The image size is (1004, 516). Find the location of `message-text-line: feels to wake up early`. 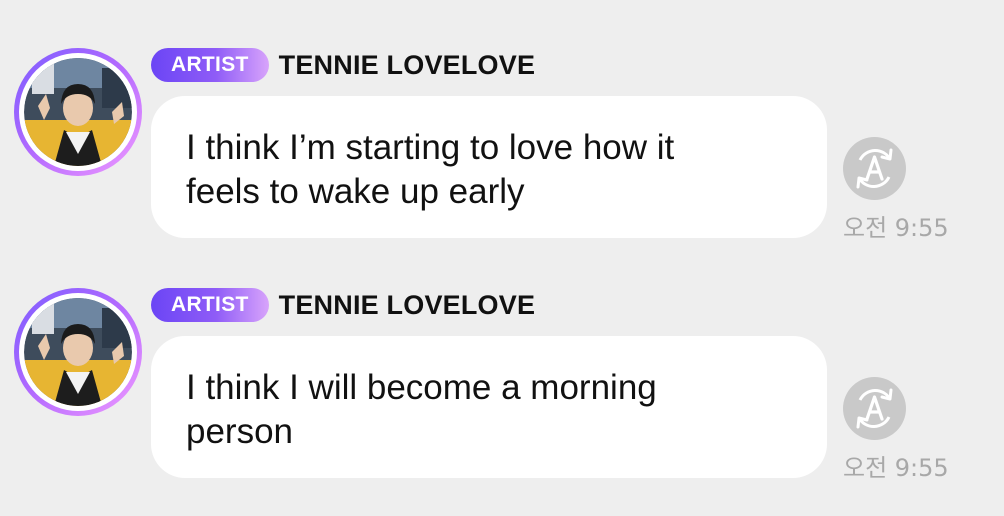

message-text-line: feels to wake up early is located at coordinates (355, 191).